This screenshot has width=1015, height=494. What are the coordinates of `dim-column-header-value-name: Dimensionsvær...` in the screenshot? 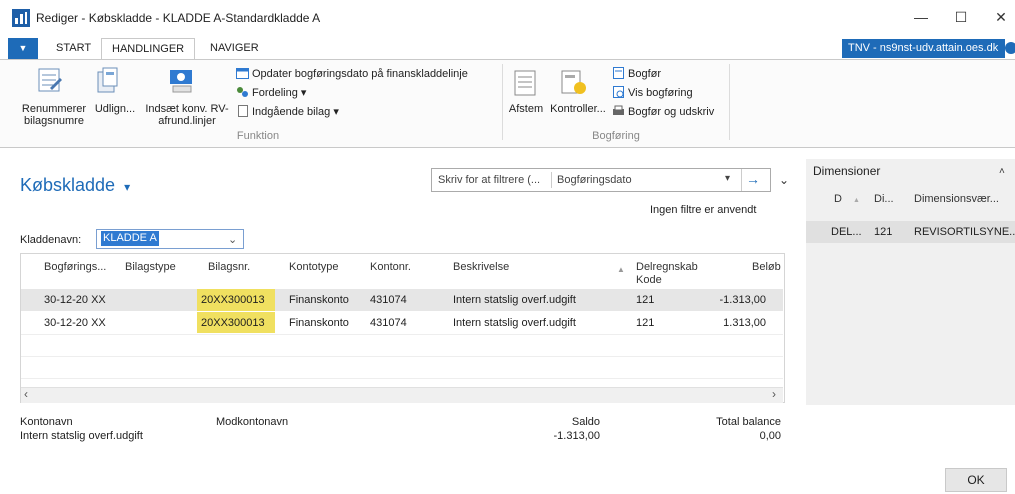 It's located at (956, 199).